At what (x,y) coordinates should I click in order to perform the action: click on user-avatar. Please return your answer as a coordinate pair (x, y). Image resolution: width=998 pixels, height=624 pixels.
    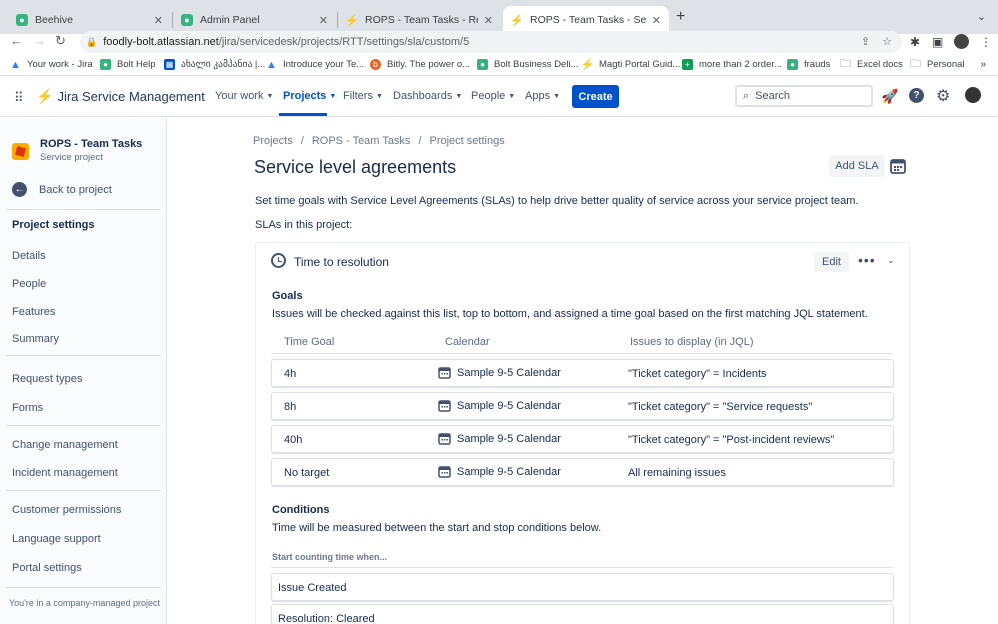
    Looking at the image, I should click on (973, 95).